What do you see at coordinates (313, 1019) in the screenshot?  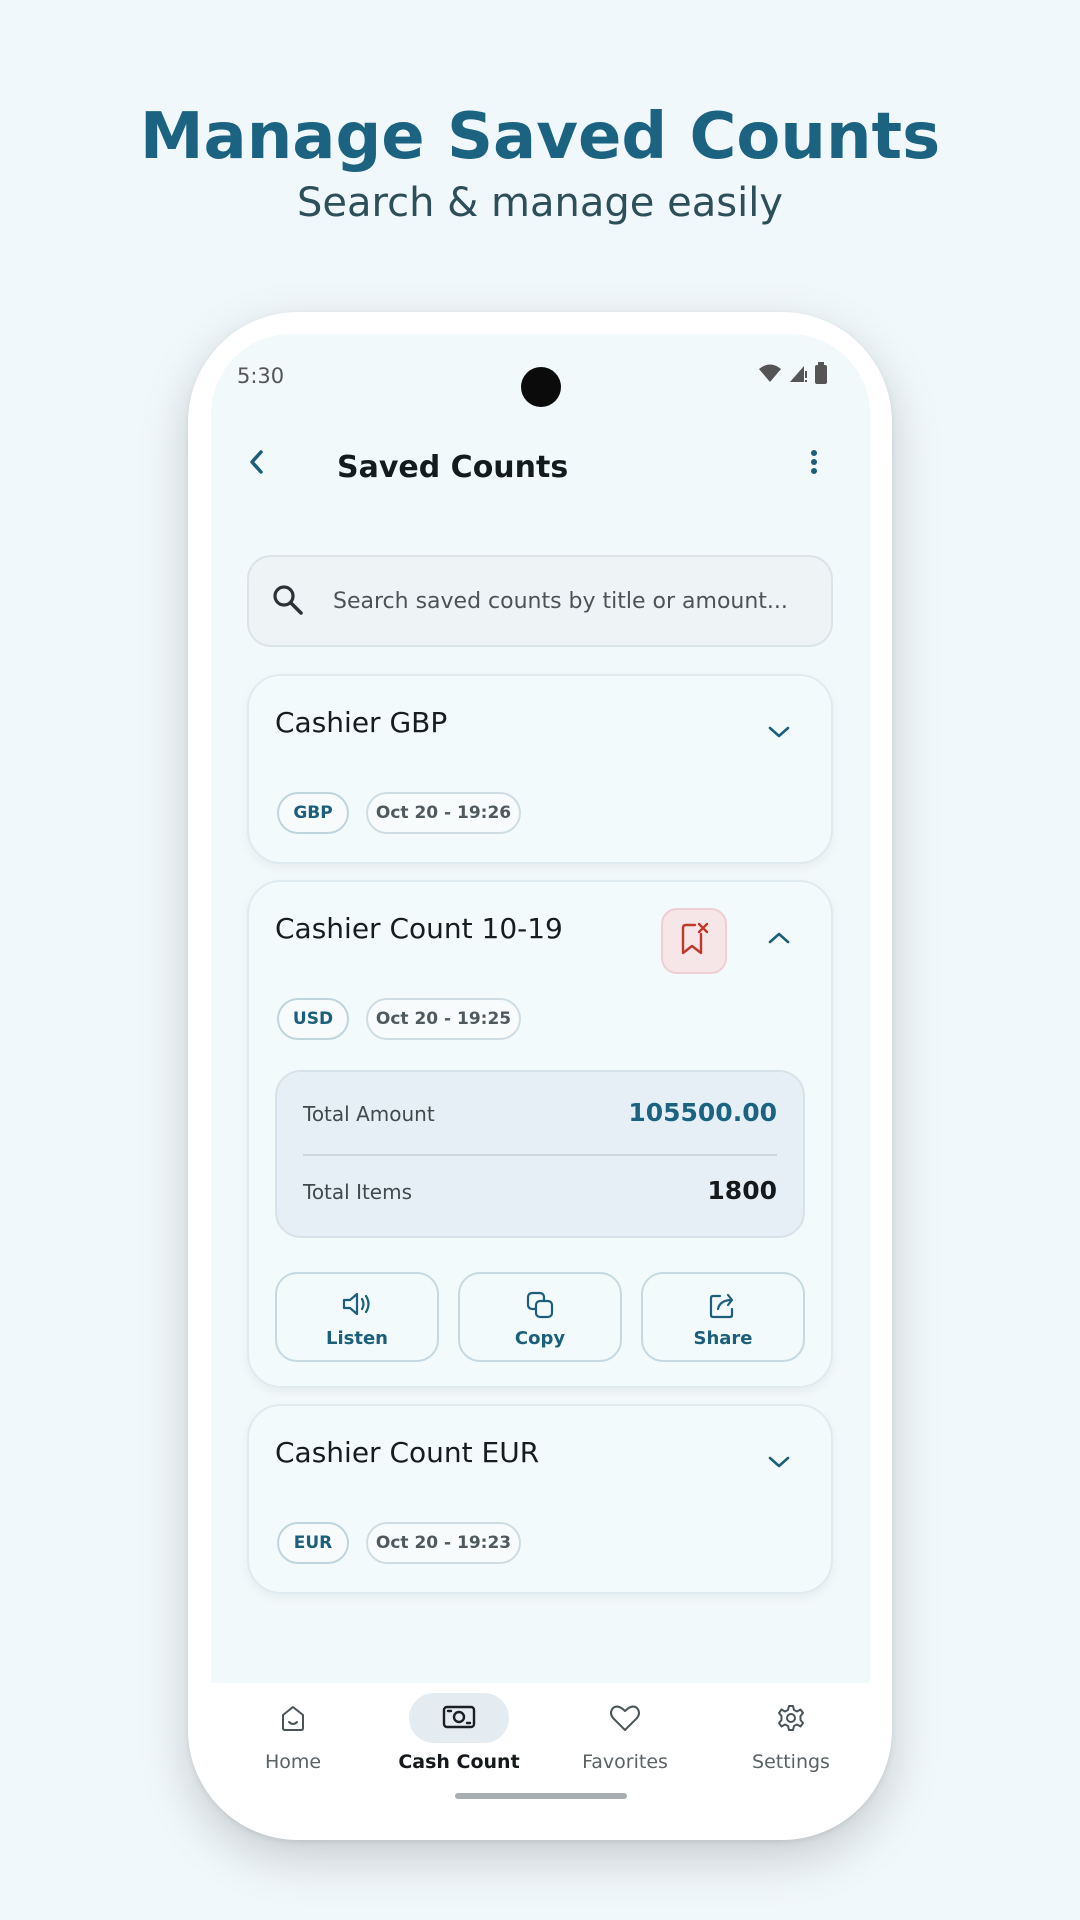 I see `currency-badge: USD` at bounding box center [313, 1019].